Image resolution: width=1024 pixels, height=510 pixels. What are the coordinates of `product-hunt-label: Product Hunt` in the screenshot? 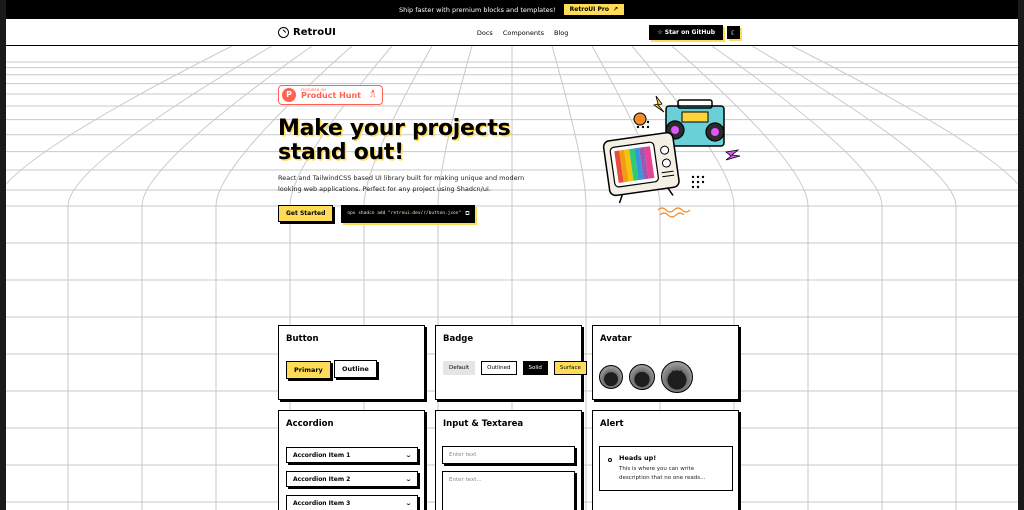 It's located at (331, 96).